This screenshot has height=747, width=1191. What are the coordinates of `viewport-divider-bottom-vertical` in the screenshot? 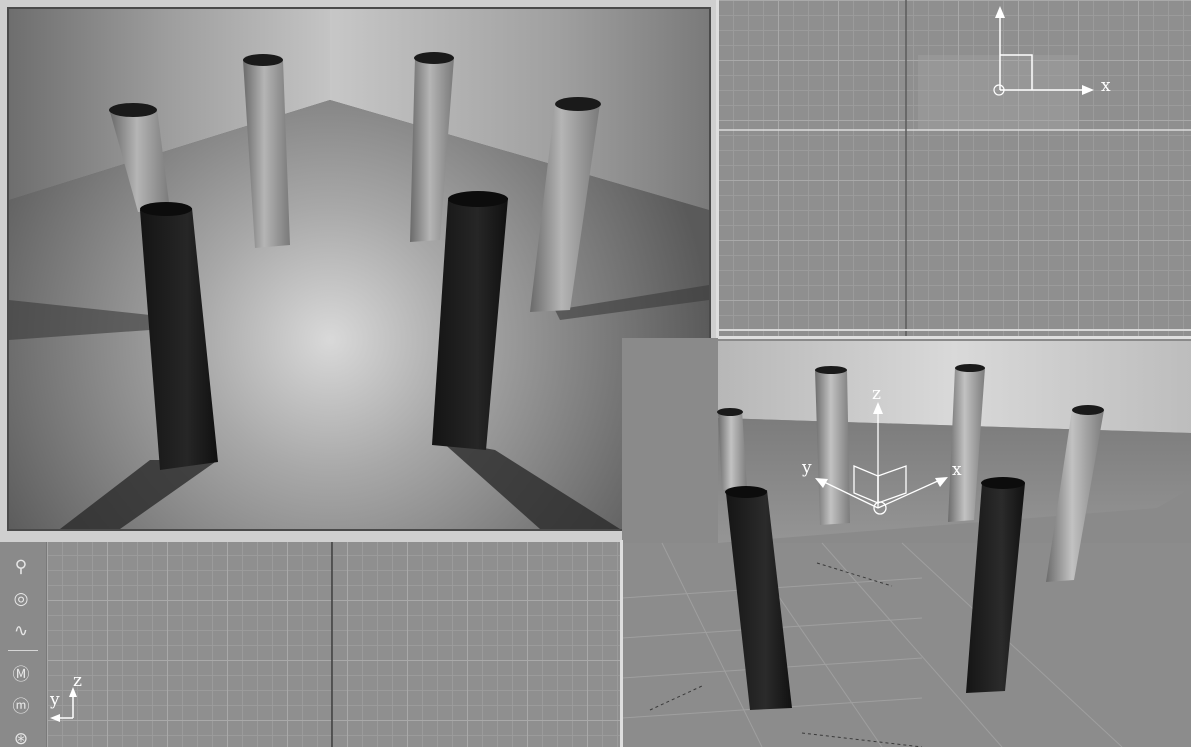 It's located at (621, 643).